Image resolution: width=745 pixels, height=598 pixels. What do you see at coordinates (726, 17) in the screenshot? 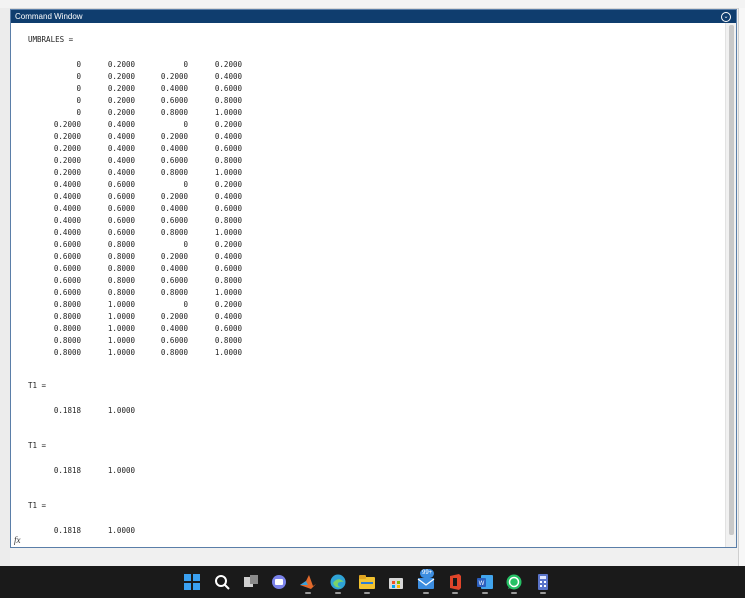
I see `chevron-down-circle-icon: ⌄` at bounding box center [726, 17].